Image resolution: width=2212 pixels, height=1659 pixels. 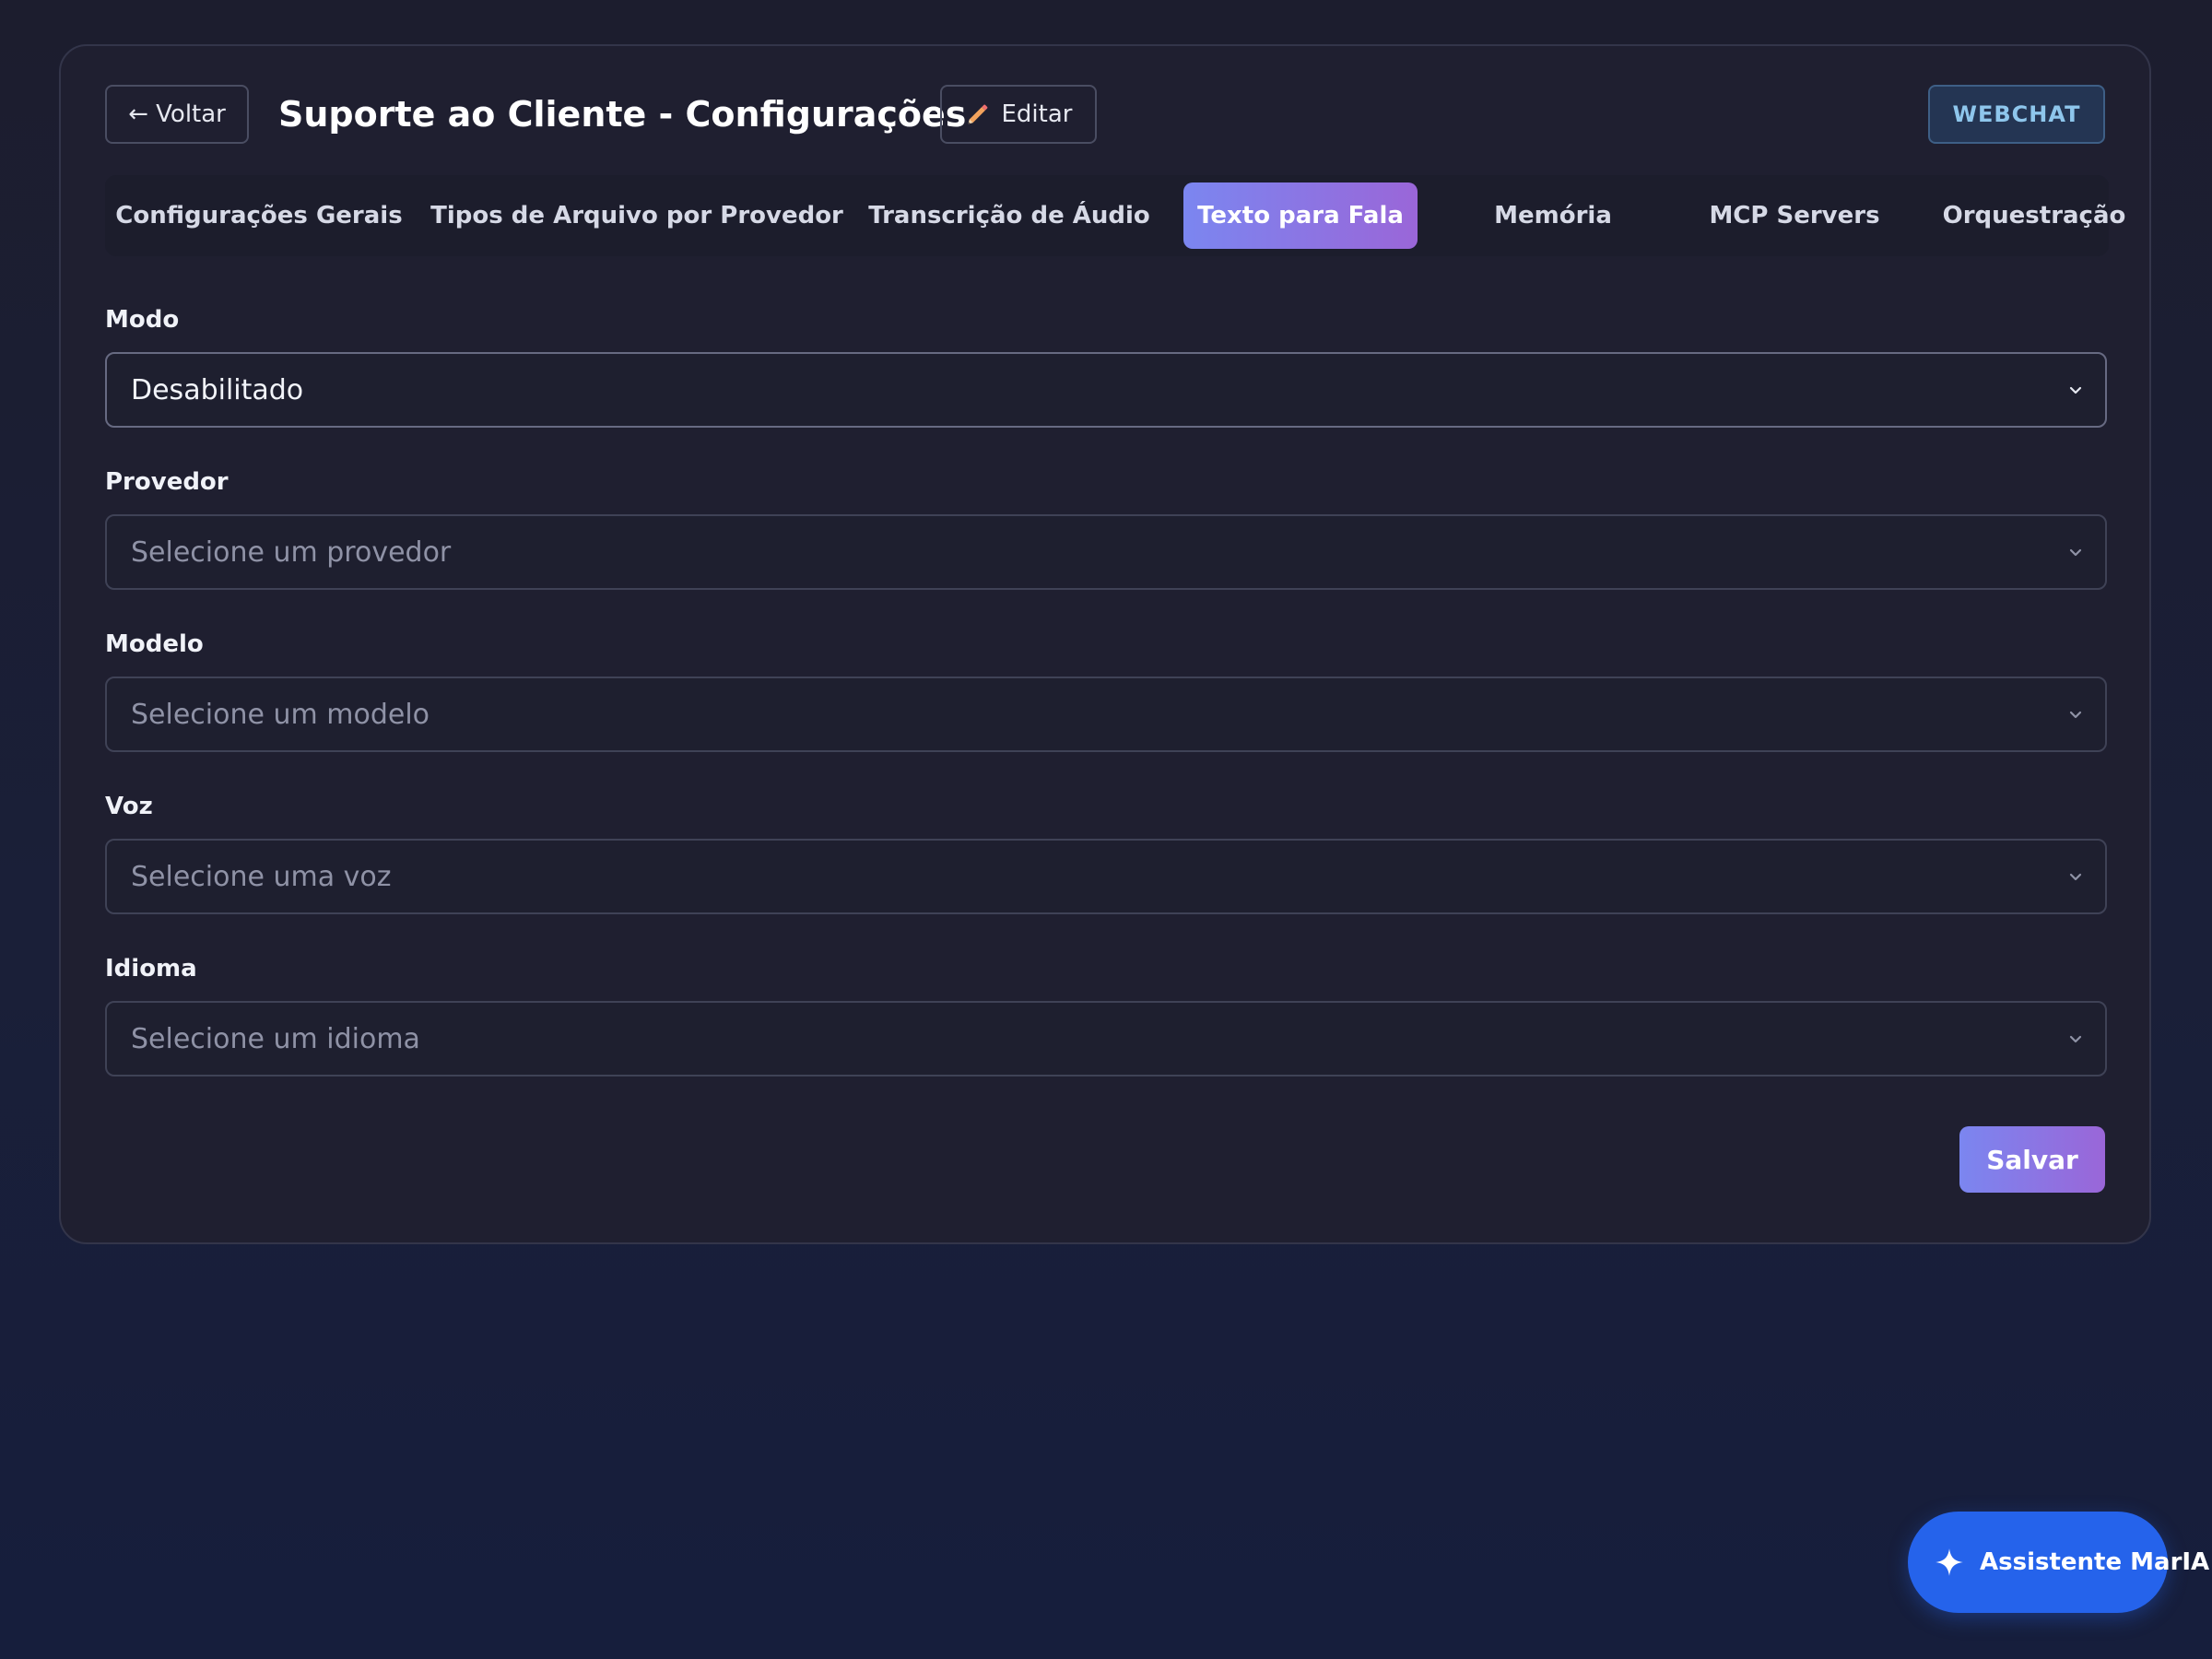 I want to click on save-button-label: Salvar, so click(x=2032, y=1159).